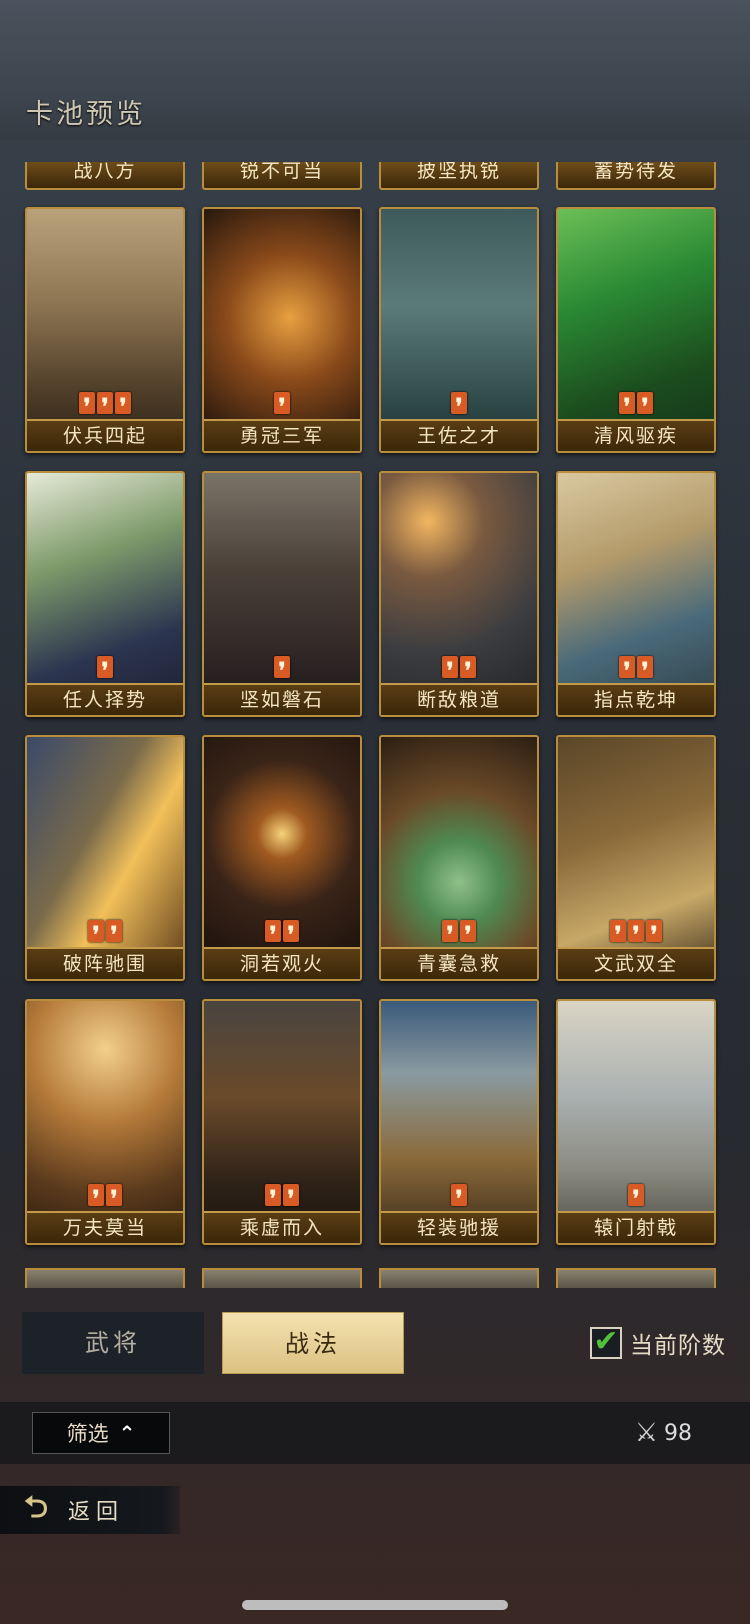 The image size is (750, 1624). Describe the element at coordinates (282, 594) in the screenshot. I see `tactic-card: ❜ 坚如磐石` at that location.